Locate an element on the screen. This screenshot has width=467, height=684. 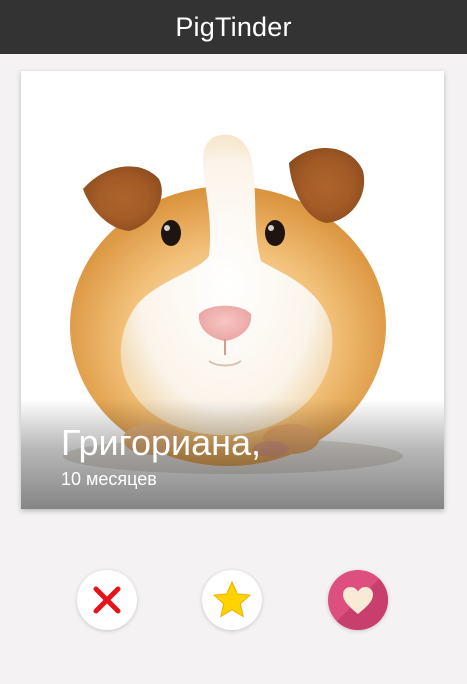
like-button is located at coordinates (358, 600).